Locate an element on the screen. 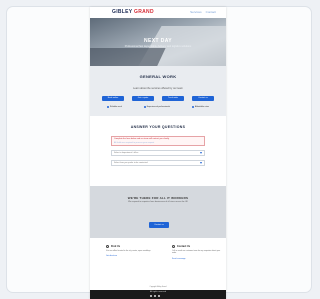 Image resolution: width=320 pixels, height=299 pixels. social-icons is located at coordinates (155, 296).